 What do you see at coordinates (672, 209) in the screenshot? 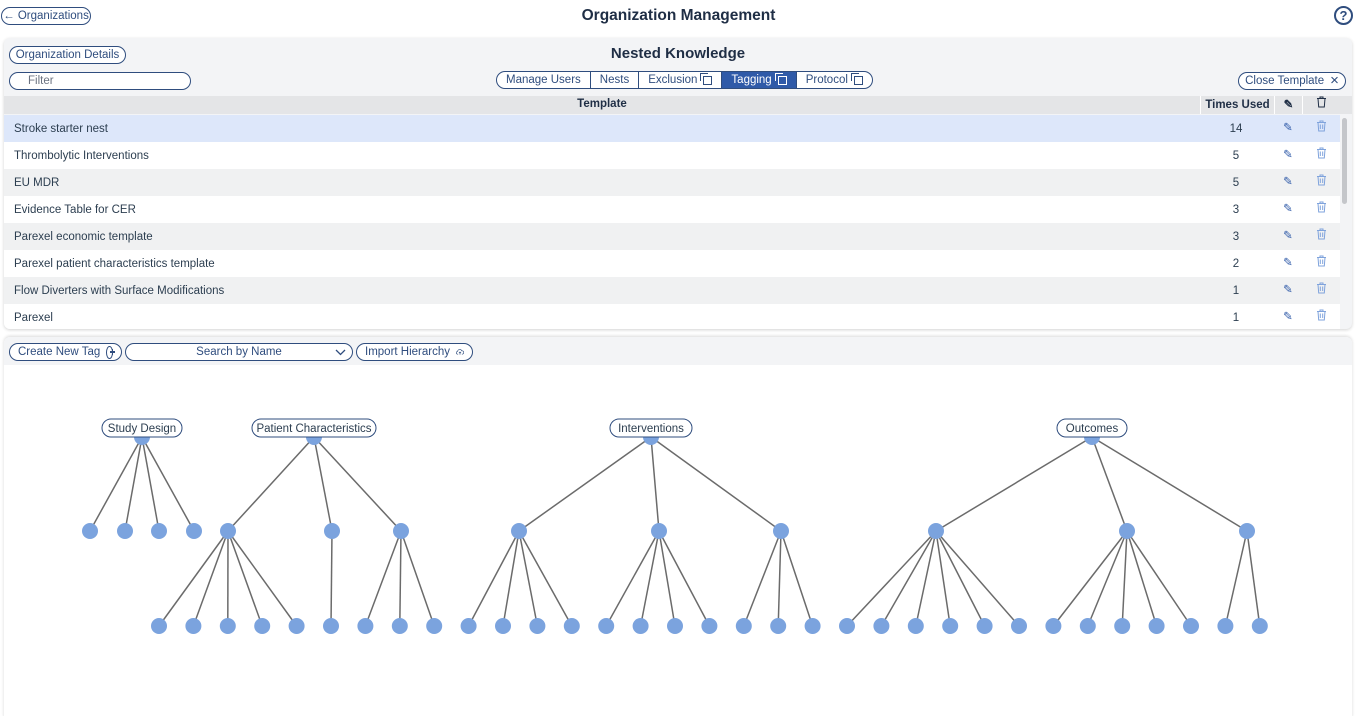
I see `table-row: Evidence Table for CER 3 ✎` at bounding box center [672, 209].